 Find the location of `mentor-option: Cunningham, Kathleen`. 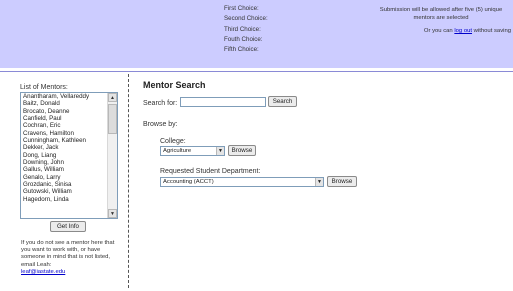

mentor-option: Cunningham, Kathleen is located at coordinates (65, 140).